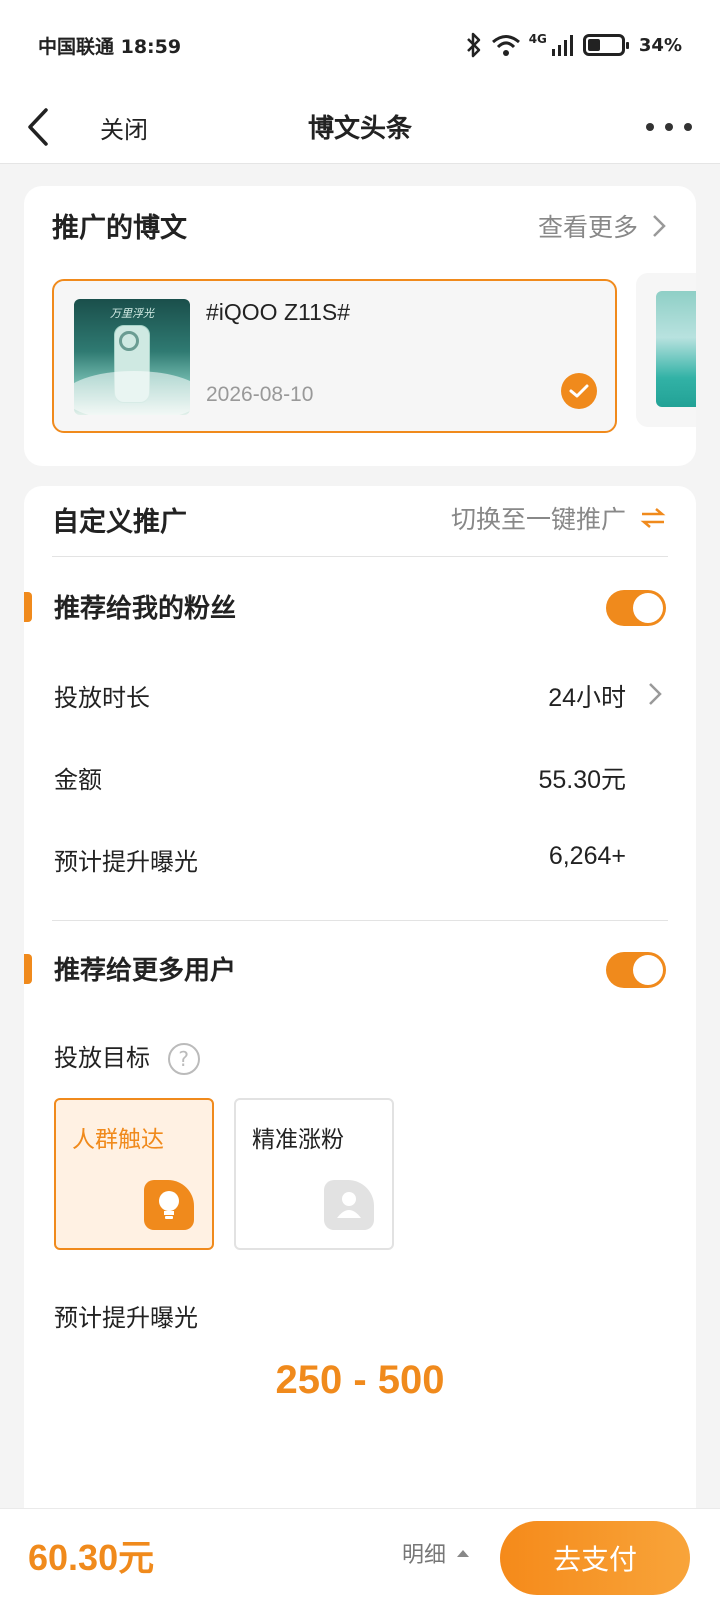 The height and width of the screenshot is (1604, 720). I want to click on amount-label: 金额, so click(78, 780).